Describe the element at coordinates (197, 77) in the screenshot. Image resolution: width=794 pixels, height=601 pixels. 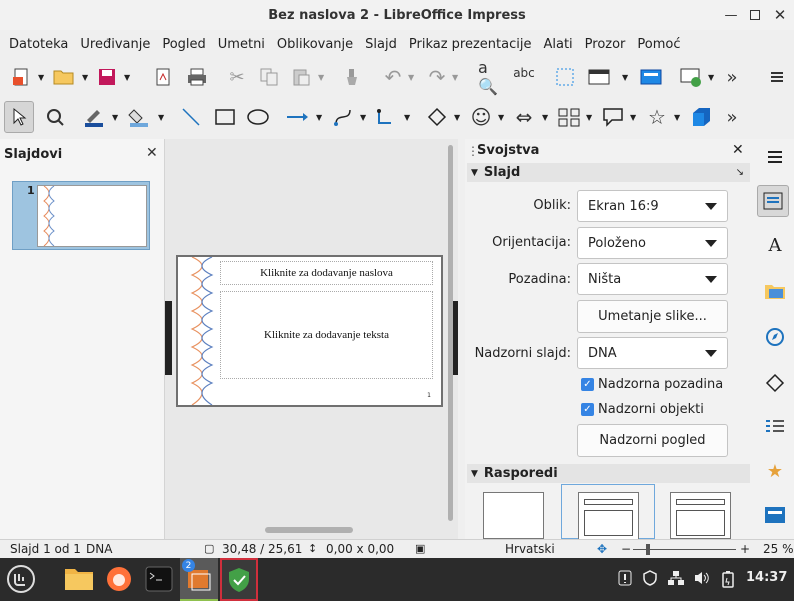
I see `print-icon` at that location.